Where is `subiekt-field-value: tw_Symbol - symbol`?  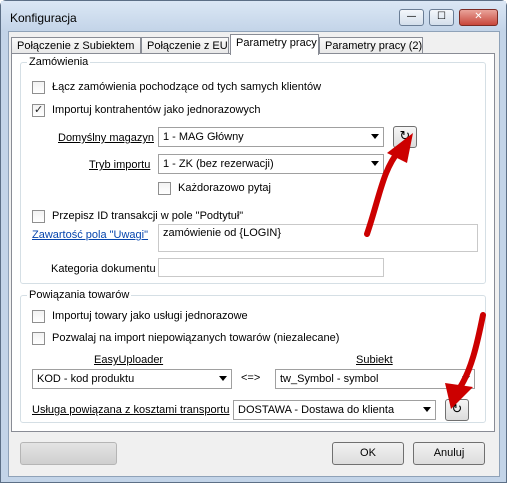
subiekt-field-value: tw_Symbol - symbol is located at coordinates (329, 379).